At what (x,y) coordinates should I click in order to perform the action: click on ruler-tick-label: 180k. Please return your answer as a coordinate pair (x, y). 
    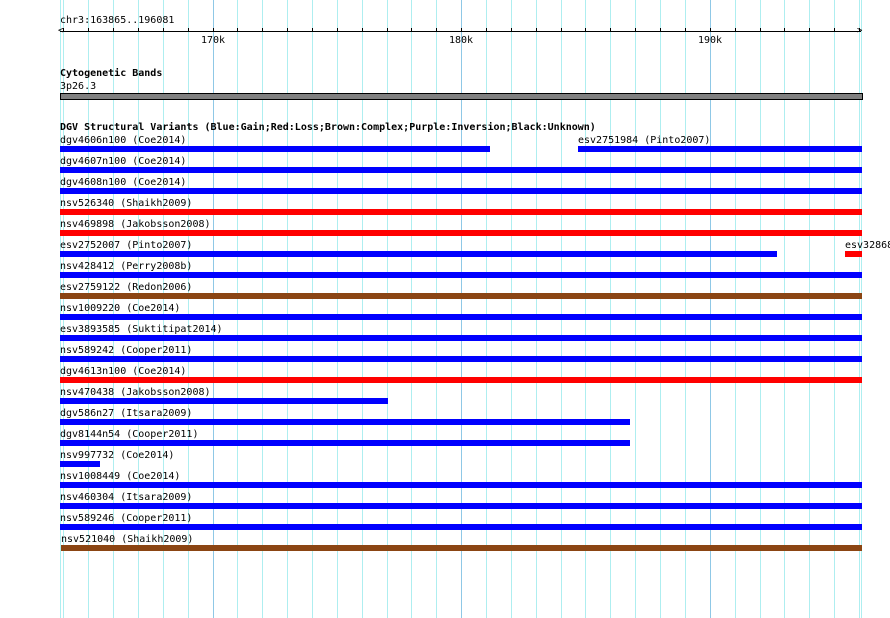
    Looking at the image, I should click on (461, 40).